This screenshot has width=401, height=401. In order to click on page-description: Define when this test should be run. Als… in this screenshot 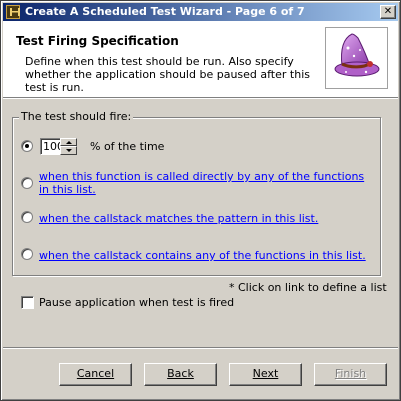, I will do `click(167, 74)`.